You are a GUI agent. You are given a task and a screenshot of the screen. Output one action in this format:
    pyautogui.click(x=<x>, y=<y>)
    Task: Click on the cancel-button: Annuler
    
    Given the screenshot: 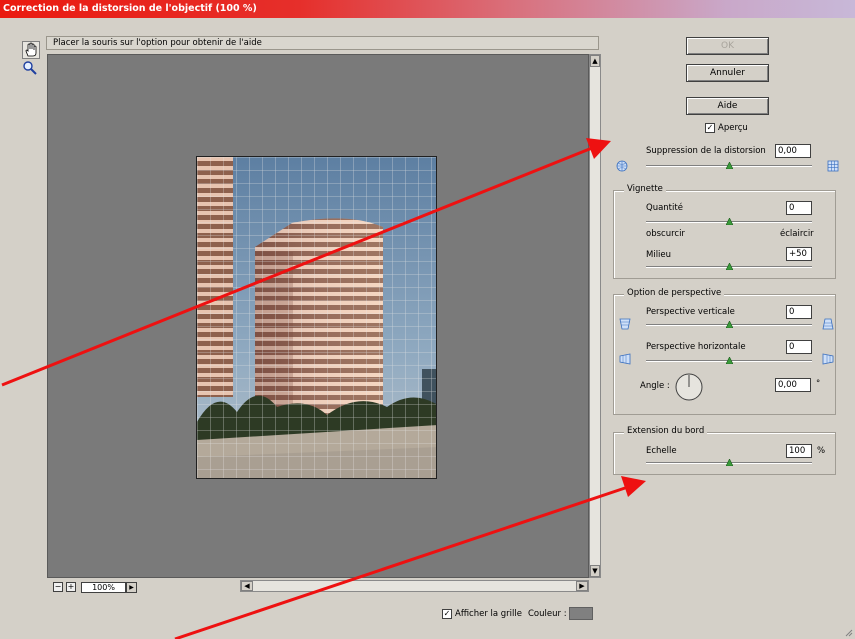 What is the action you would take?
    pyautogui.click(x=727, y=73)
    